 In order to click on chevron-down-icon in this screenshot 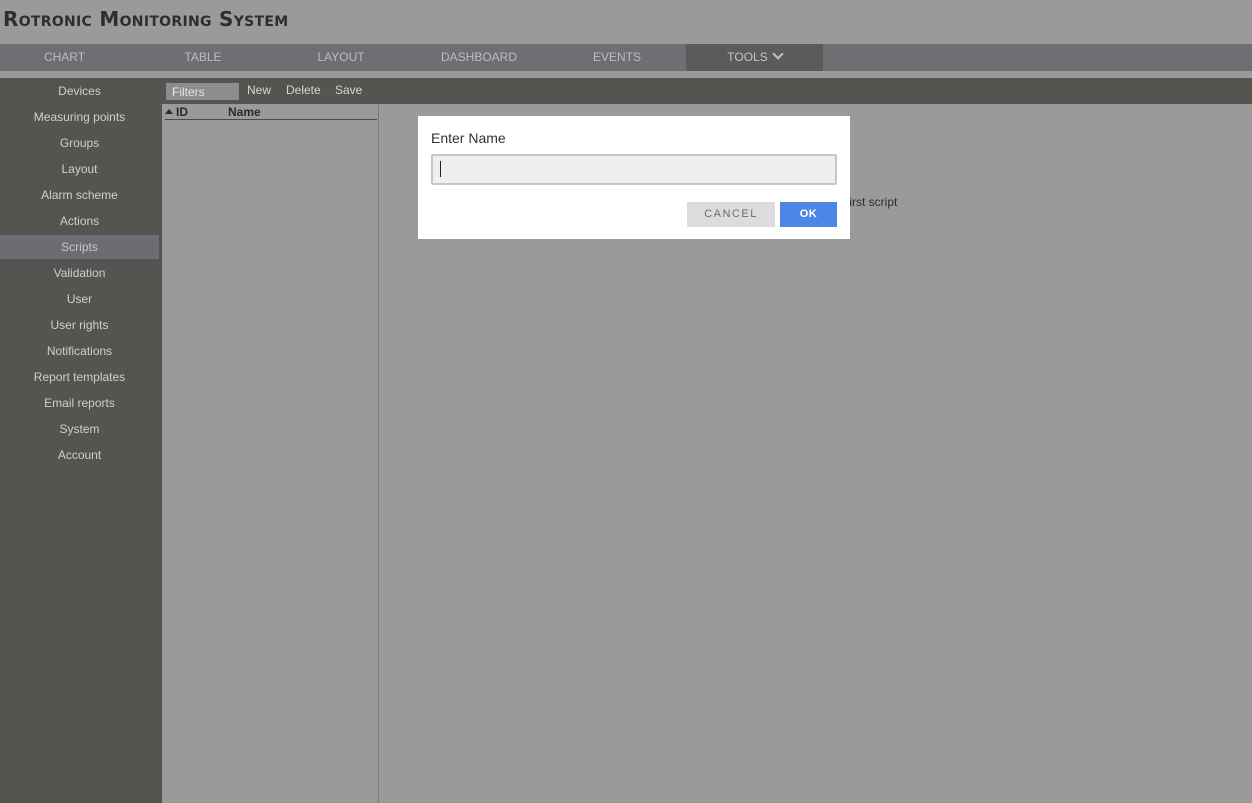, I will do `click(778, 54)`.